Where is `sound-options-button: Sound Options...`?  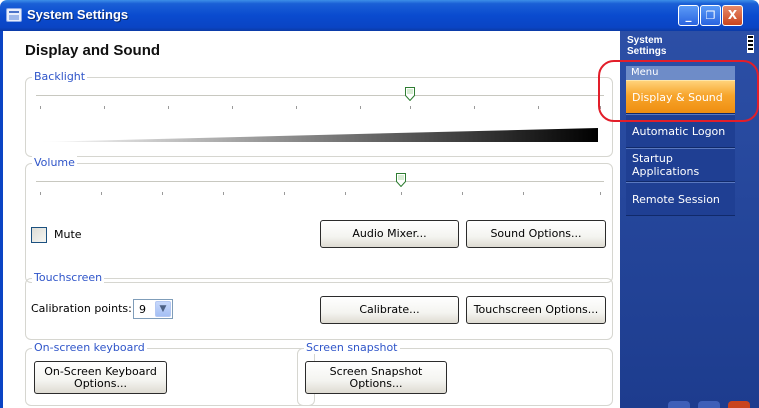
sound-options-button: Sound Options... is located at coordinates (536, 234).